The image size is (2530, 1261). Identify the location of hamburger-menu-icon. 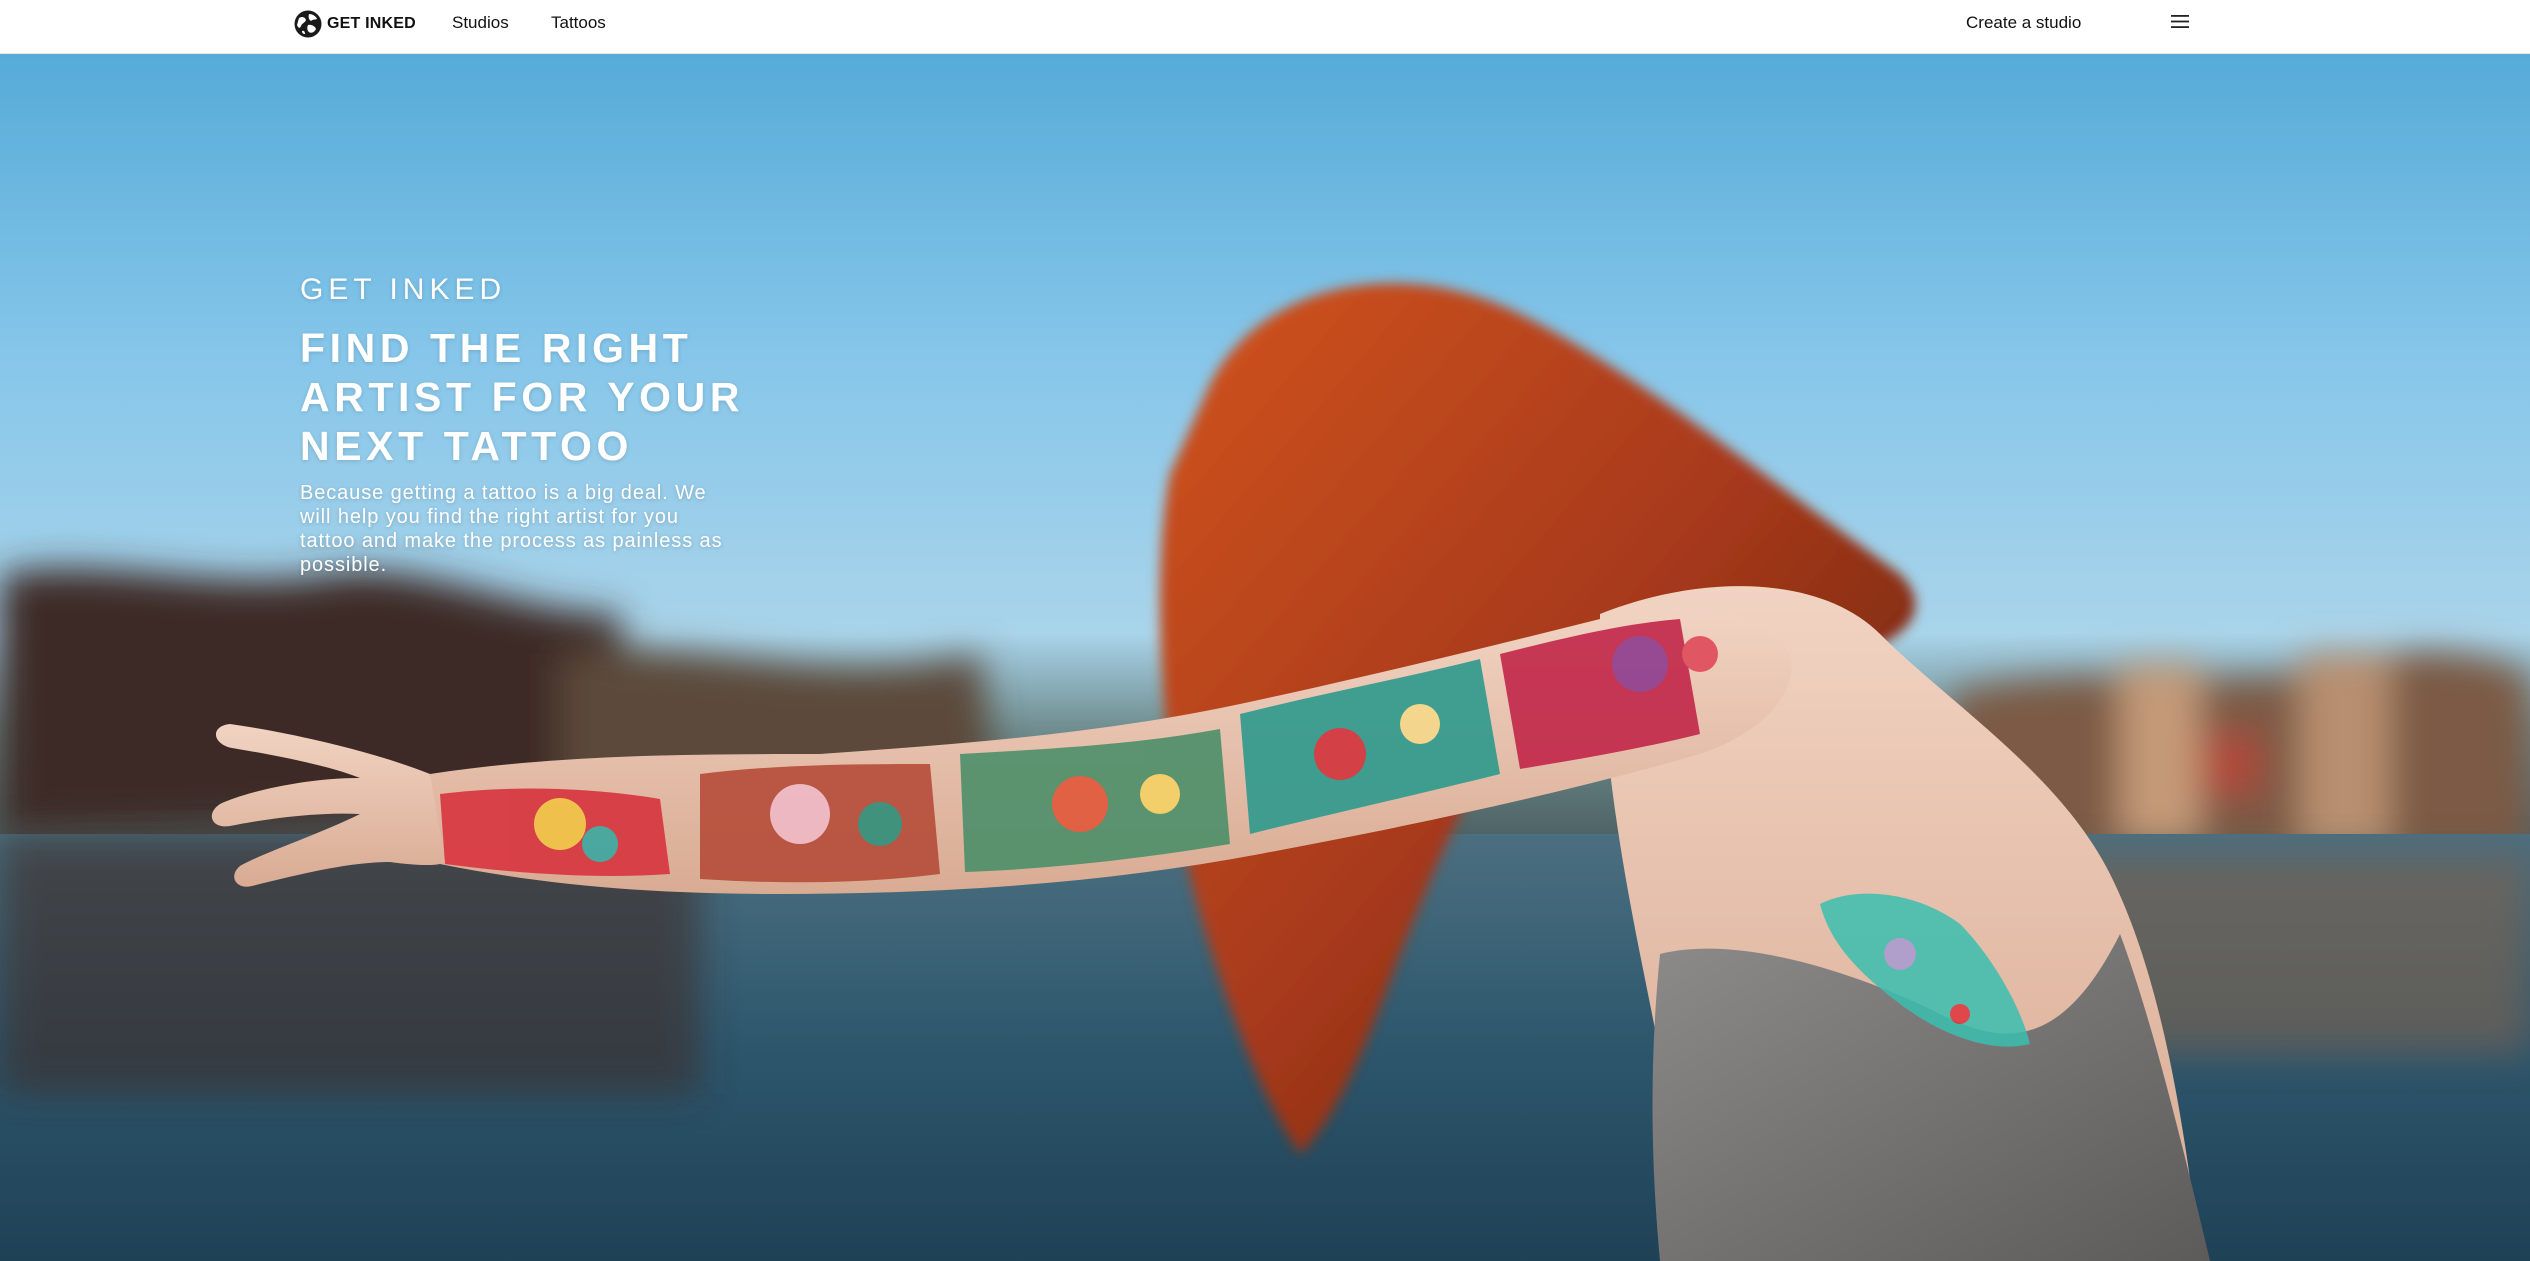
(2180, 21).